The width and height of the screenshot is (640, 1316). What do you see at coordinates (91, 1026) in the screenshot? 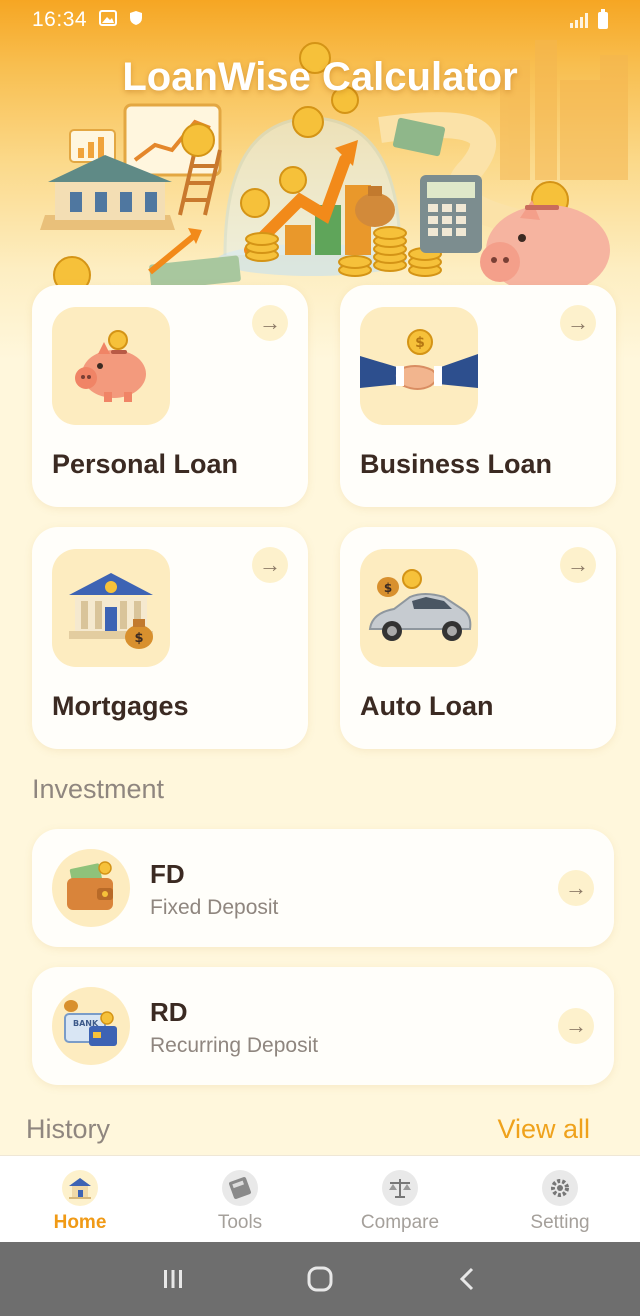
I see `bank-card-icon: BANK` at bounding box center [91, 1026].